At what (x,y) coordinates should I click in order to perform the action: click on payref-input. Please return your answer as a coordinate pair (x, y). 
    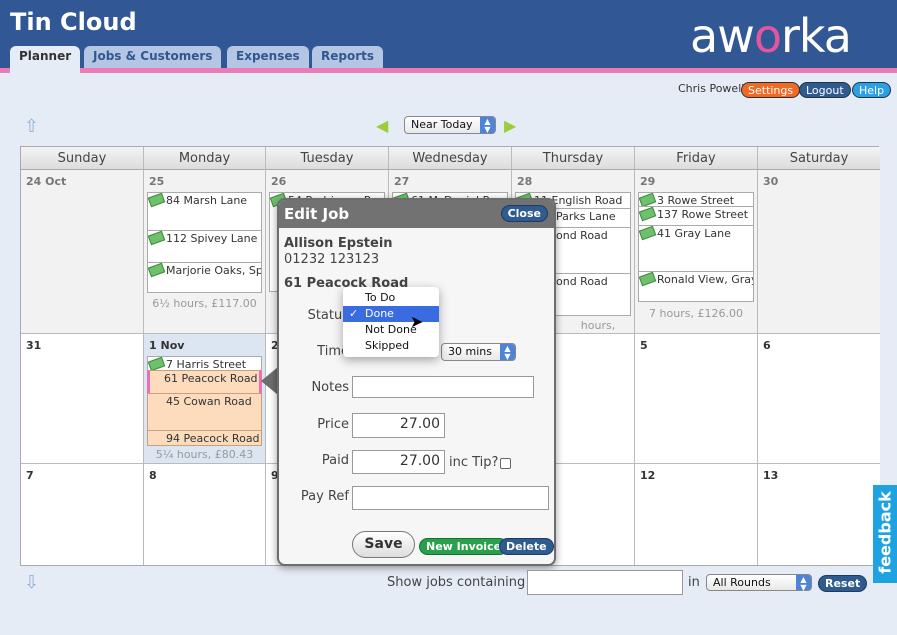
    Looking at the image, I should click on (450, 498).